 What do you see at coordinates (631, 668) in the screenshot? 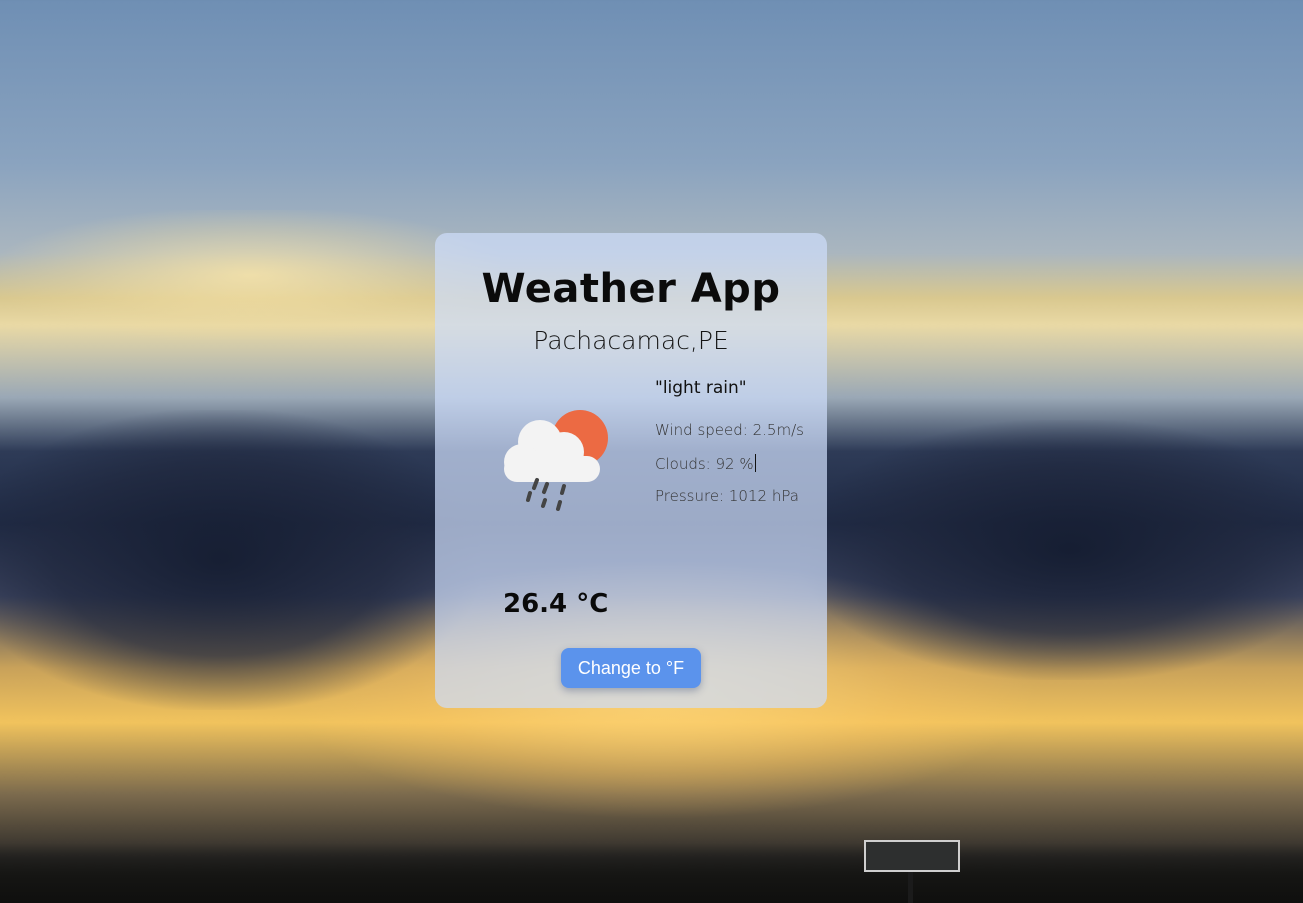
I see `change-unit-button: Change to °F` at bounding box center [631, 668].